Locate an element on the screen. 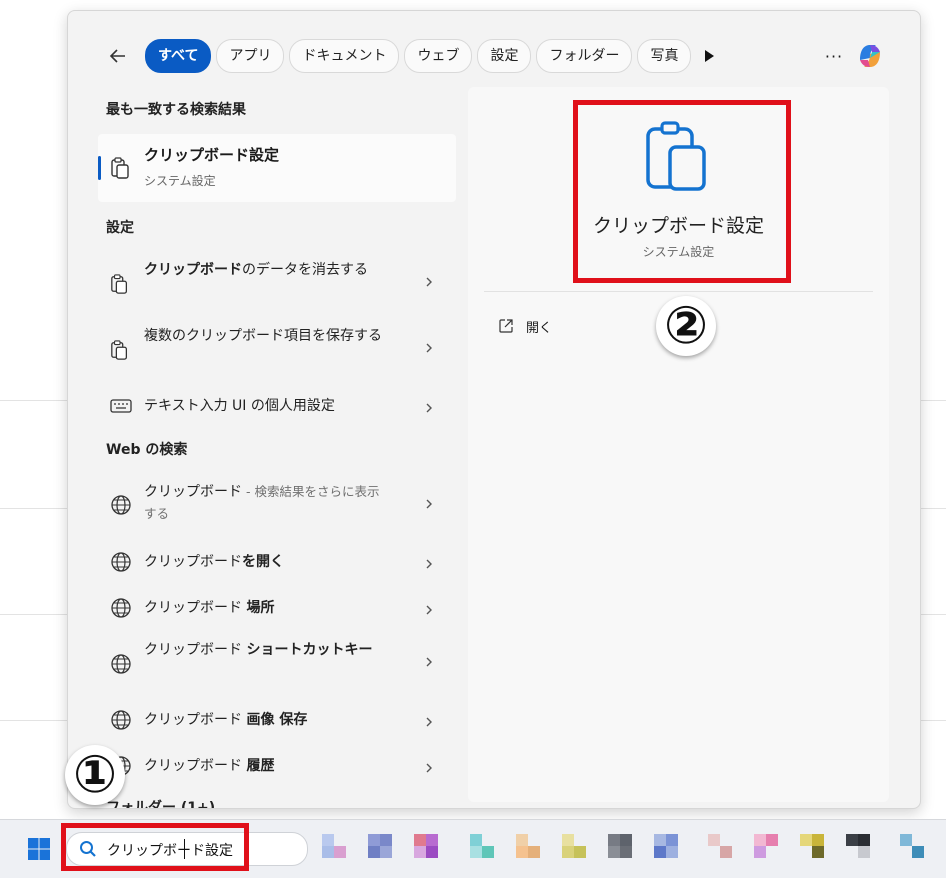 This screenshot has height=878, width=946. divider is located at coordinates (678, 291).